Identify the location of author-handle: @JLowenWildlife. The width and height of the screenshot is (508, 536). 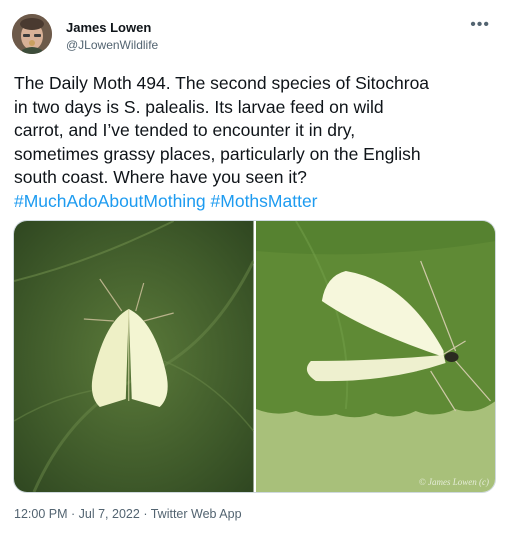
(112, 45).